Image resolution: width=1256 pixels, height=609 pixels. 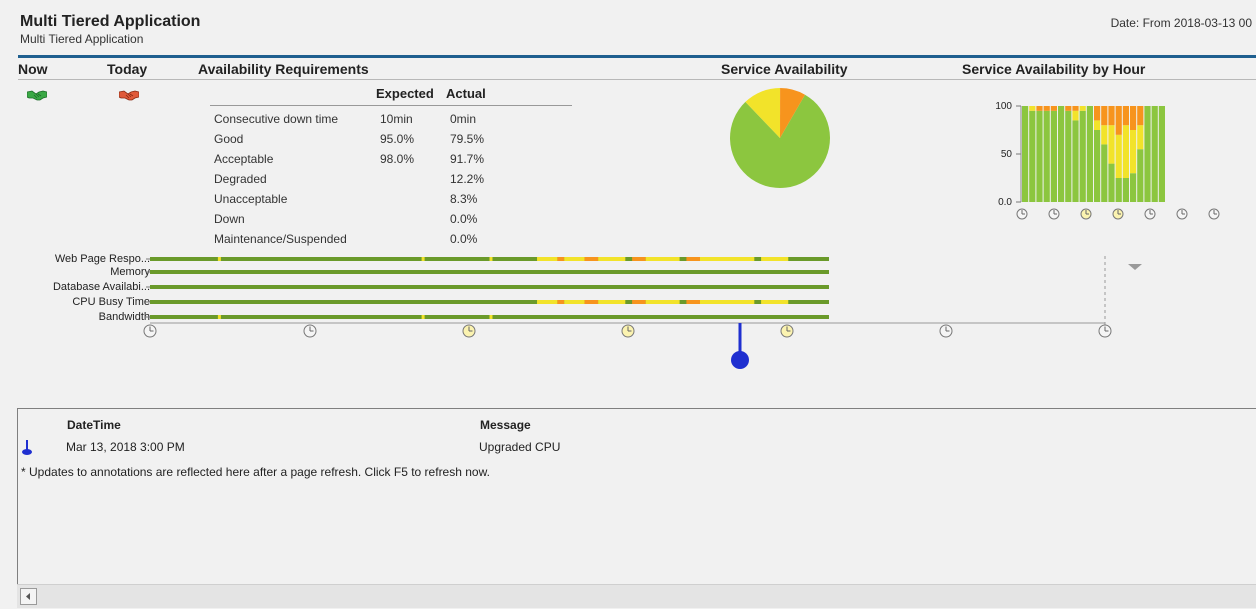 I want to click on annotation-pin-marker, so click(x=740, y=360).